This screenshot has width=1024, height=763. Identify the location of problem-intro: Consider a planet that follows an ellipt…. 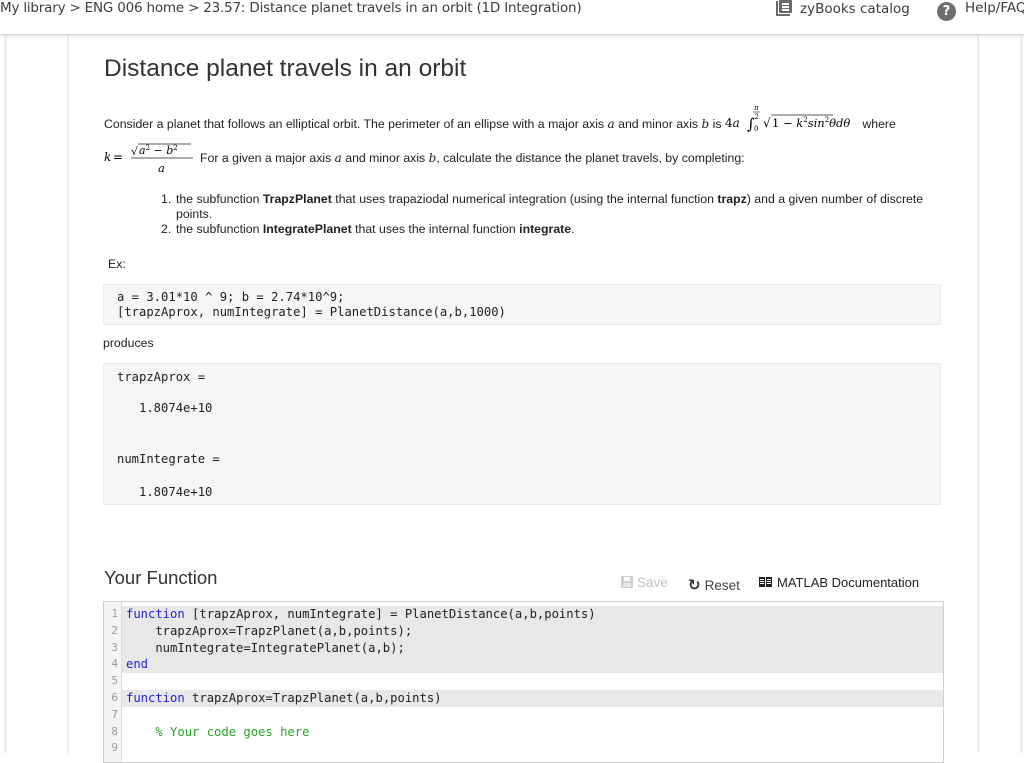
(500, 118).